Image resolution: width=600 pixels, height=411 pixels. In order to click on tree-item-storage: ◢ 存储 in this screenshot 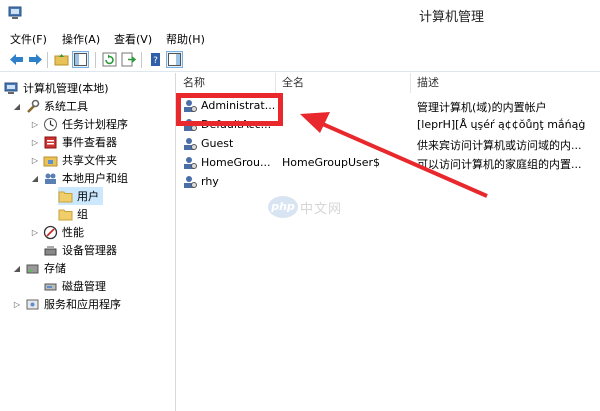, I will do `click(39, 268)`.